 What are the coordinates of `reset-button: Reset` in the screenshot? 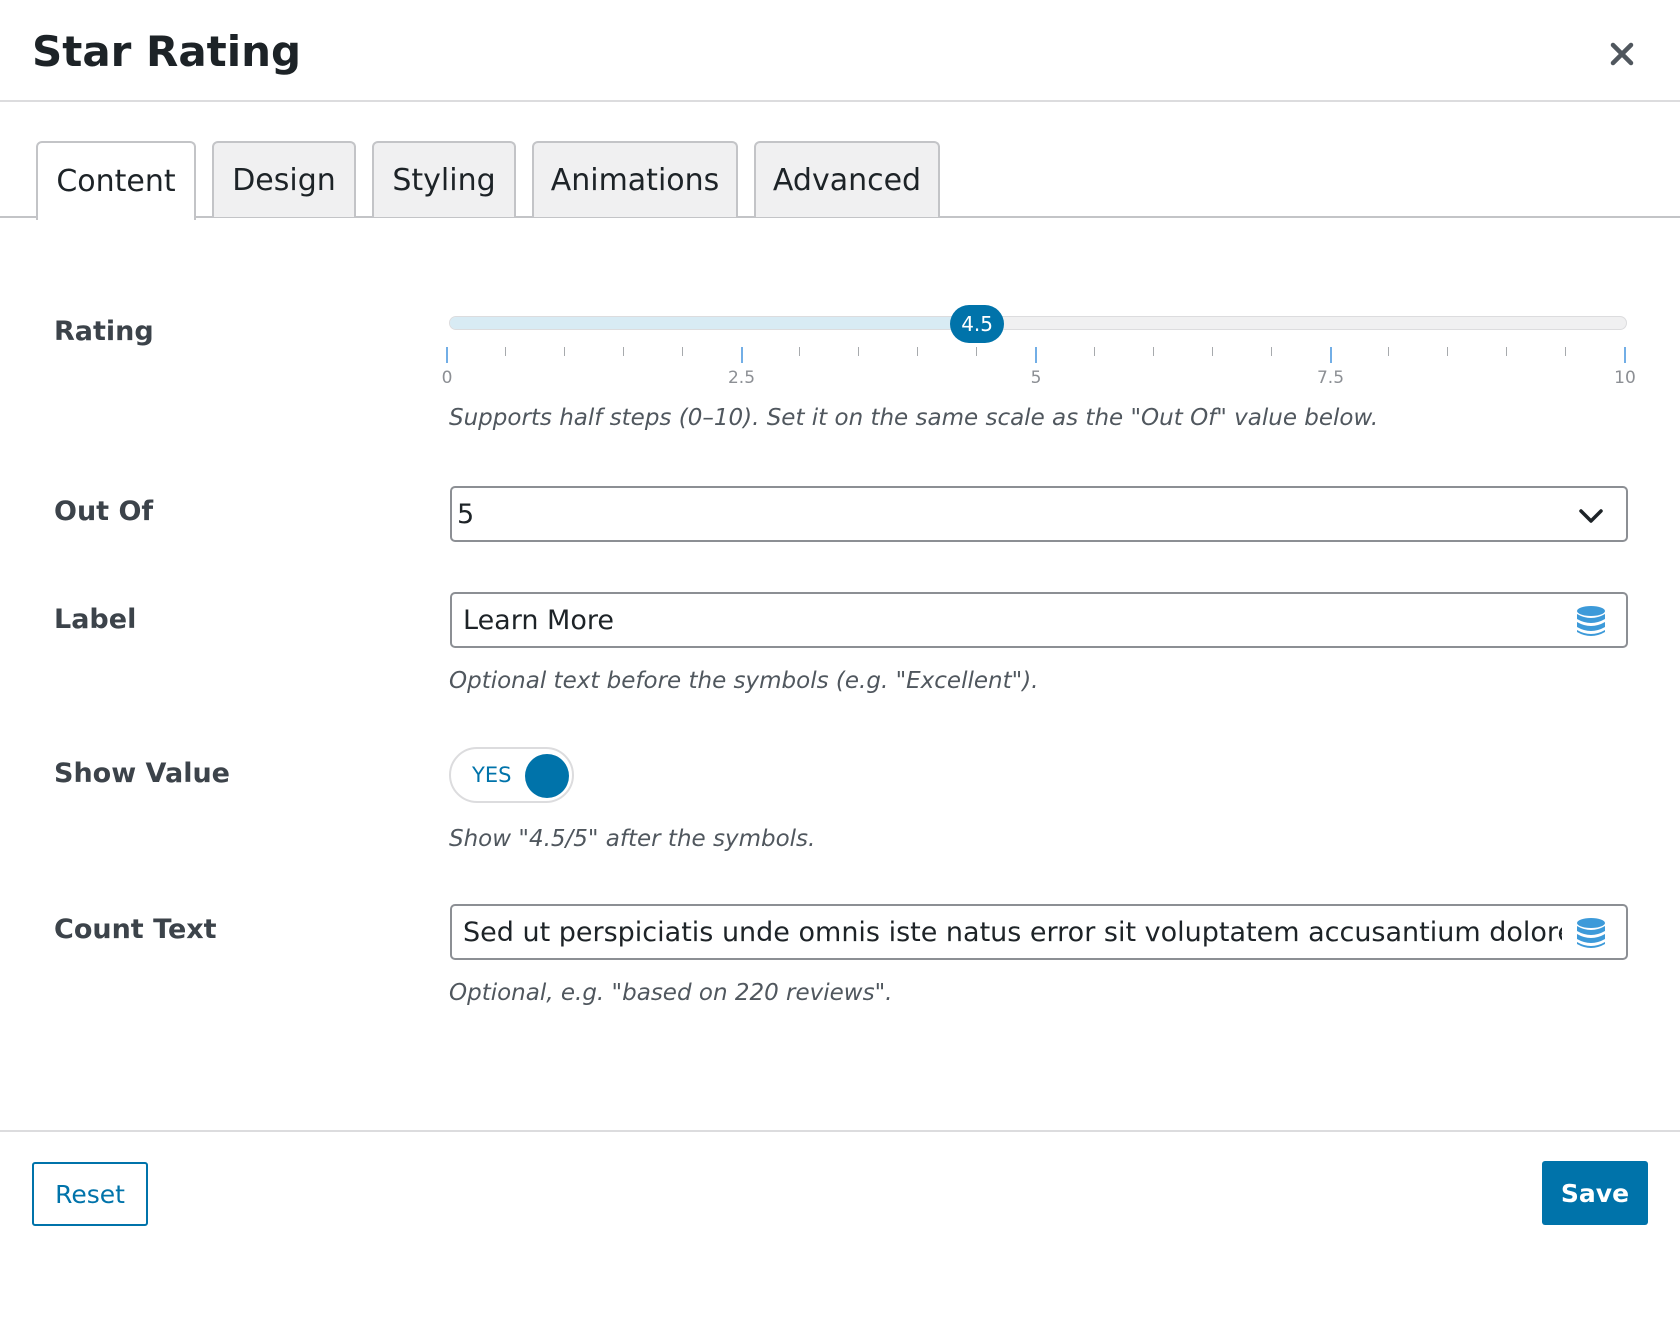 It's located at (90, 1194).